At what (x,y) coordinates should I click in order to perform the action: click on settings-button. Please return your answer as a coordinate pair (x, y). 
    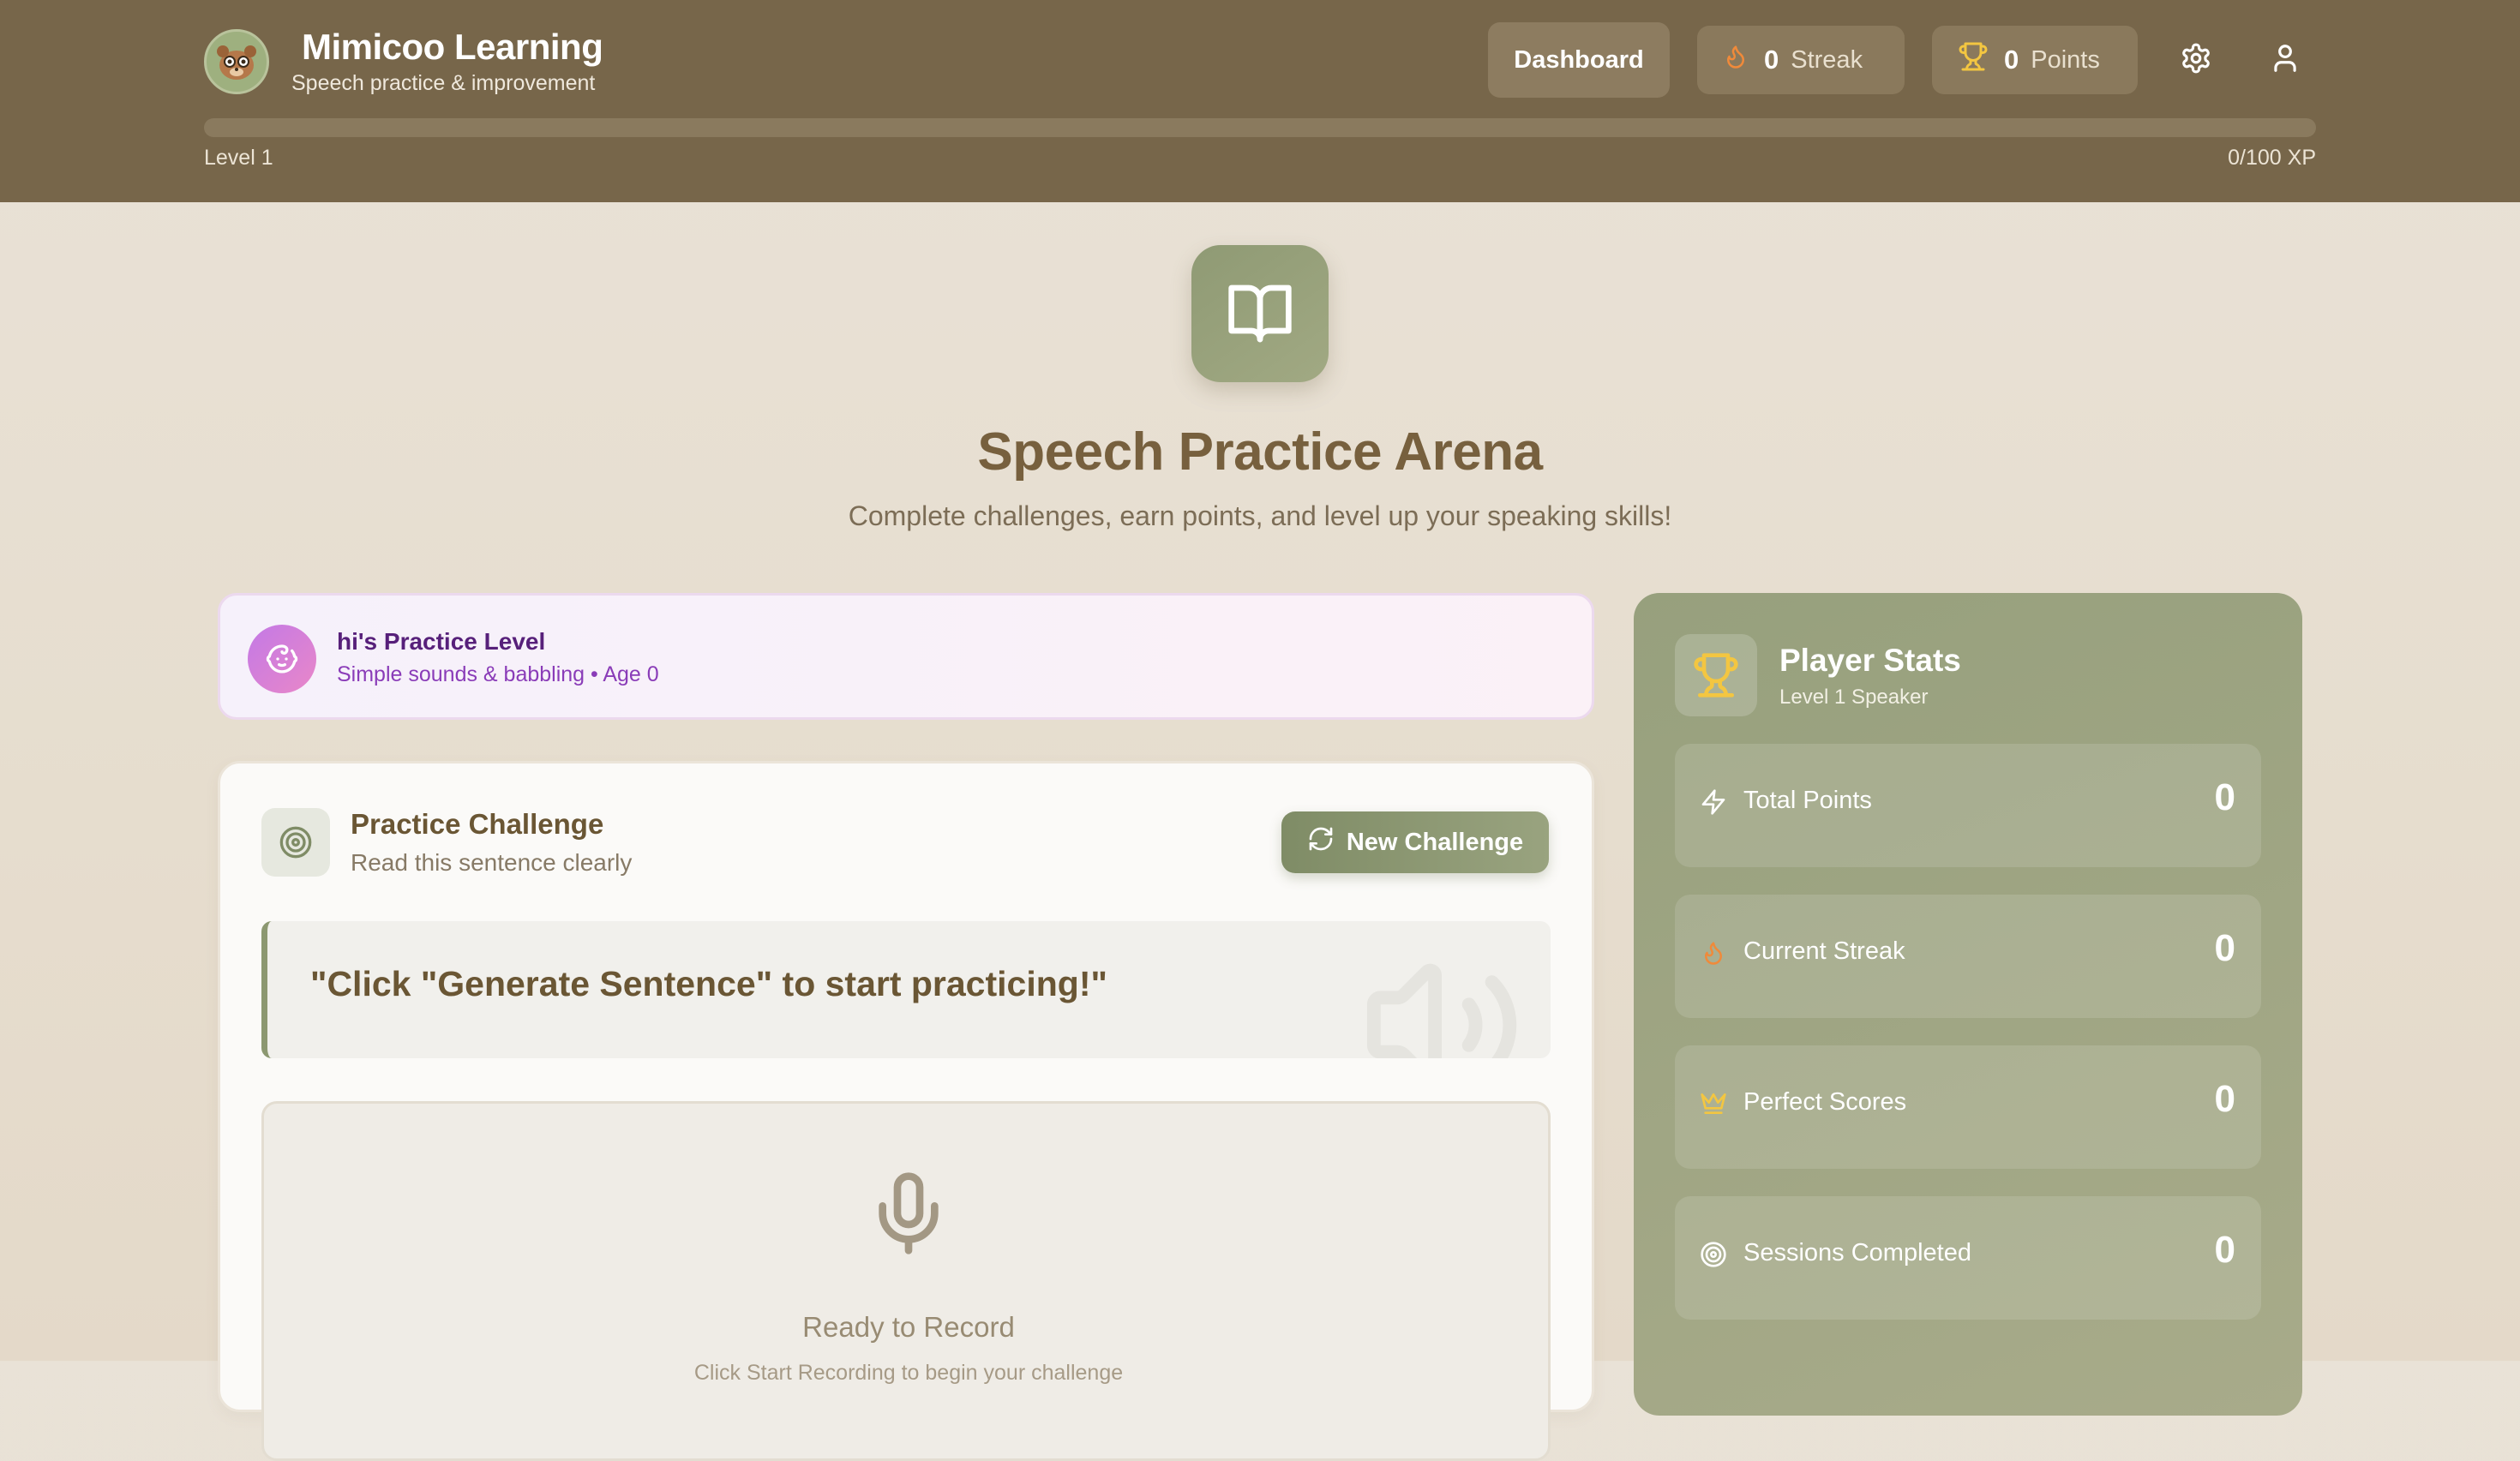
    Looking at the image, I should click on (2196, 60).